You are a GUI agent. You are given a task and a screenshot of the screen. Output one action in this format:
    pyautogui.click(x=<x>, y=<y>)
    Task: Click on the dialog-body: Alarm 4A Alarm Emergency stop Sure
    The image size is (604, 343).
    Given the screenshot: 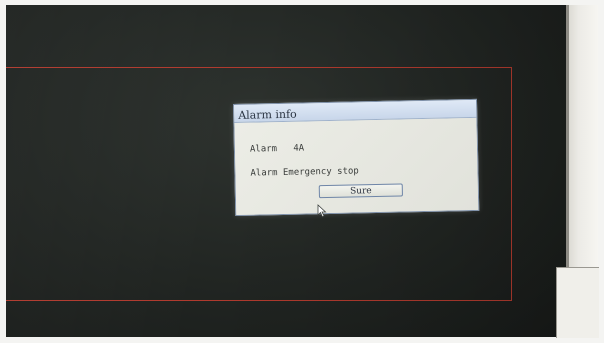 What is the action you would take?
    pyautogui.click(x=356, y=166)
    